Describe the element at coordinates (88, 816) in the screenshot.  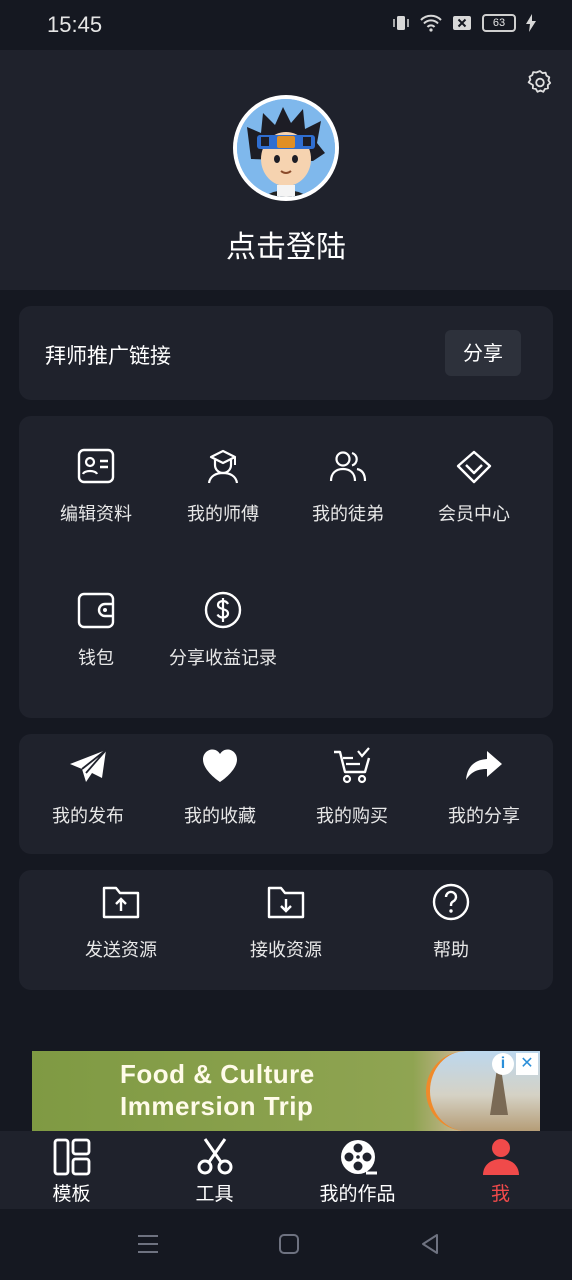
I see `action-label: 我的发布` at that location.